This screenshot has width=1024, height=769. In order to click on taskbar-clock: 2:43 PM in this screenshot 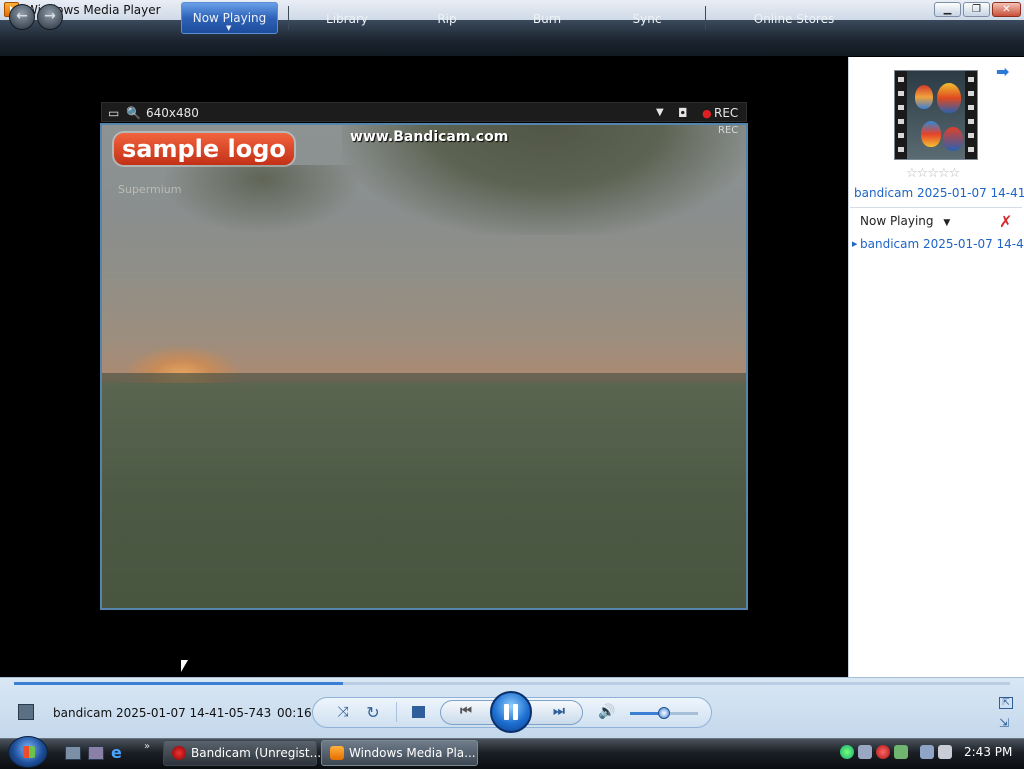, I will do `click(988, 752)`.